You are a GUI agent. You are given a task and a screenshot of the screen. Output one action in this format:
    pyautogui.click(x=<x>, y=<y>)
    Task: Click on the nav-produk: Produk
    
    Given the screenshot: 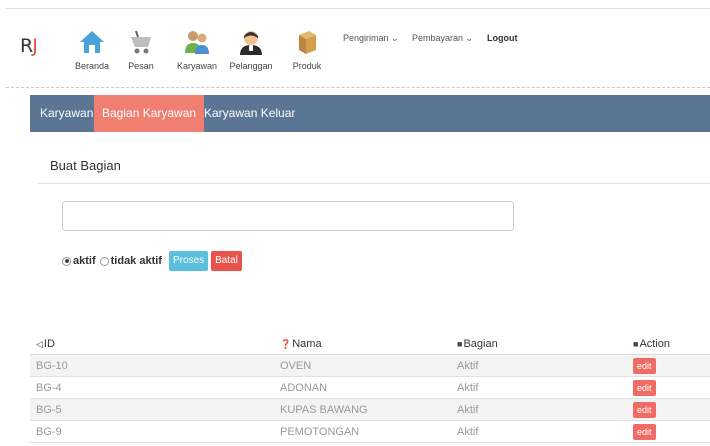 What is the action you would take?
    pyautogui.click(x=307, y=49)
    